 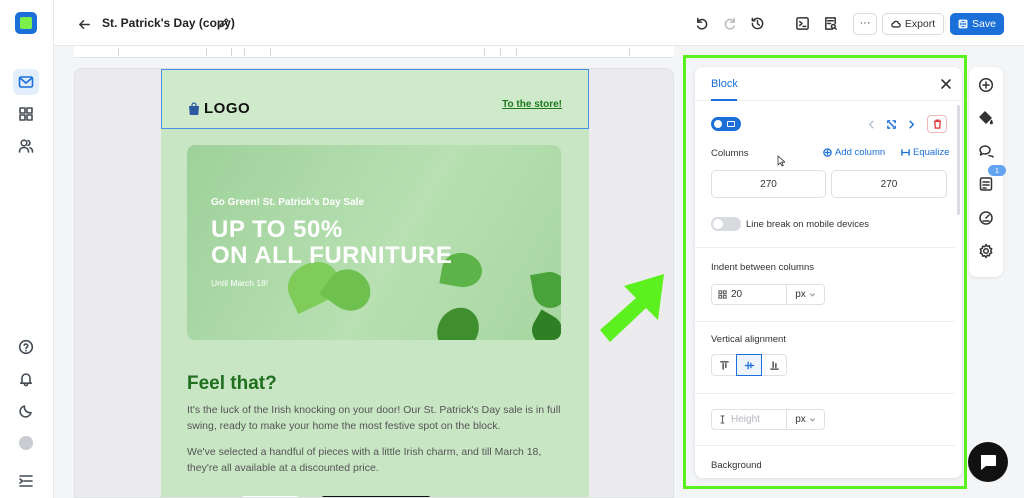 What do you see at coordinates (374, 52) in the screenshot?
I see `column-ruler` at bounding box center [374, 52].